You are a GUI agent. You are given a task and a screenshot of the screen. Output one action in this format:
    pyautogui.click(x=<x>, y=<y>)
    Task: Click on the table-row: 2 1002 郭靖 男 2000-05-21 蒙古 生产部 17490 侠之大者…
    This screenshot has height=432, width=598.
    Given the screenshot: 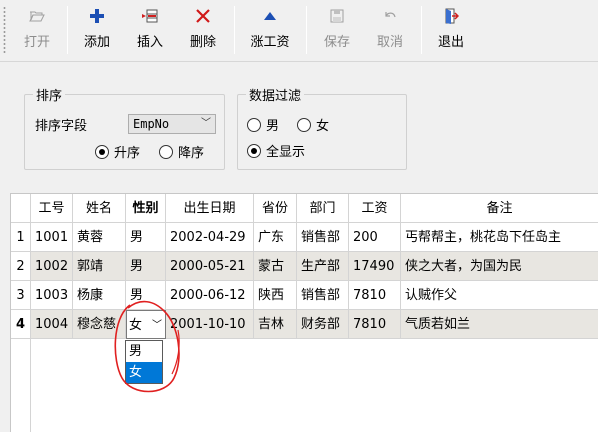 What is the action you would take?
    pyautogui.click(x=304, y=266)
    